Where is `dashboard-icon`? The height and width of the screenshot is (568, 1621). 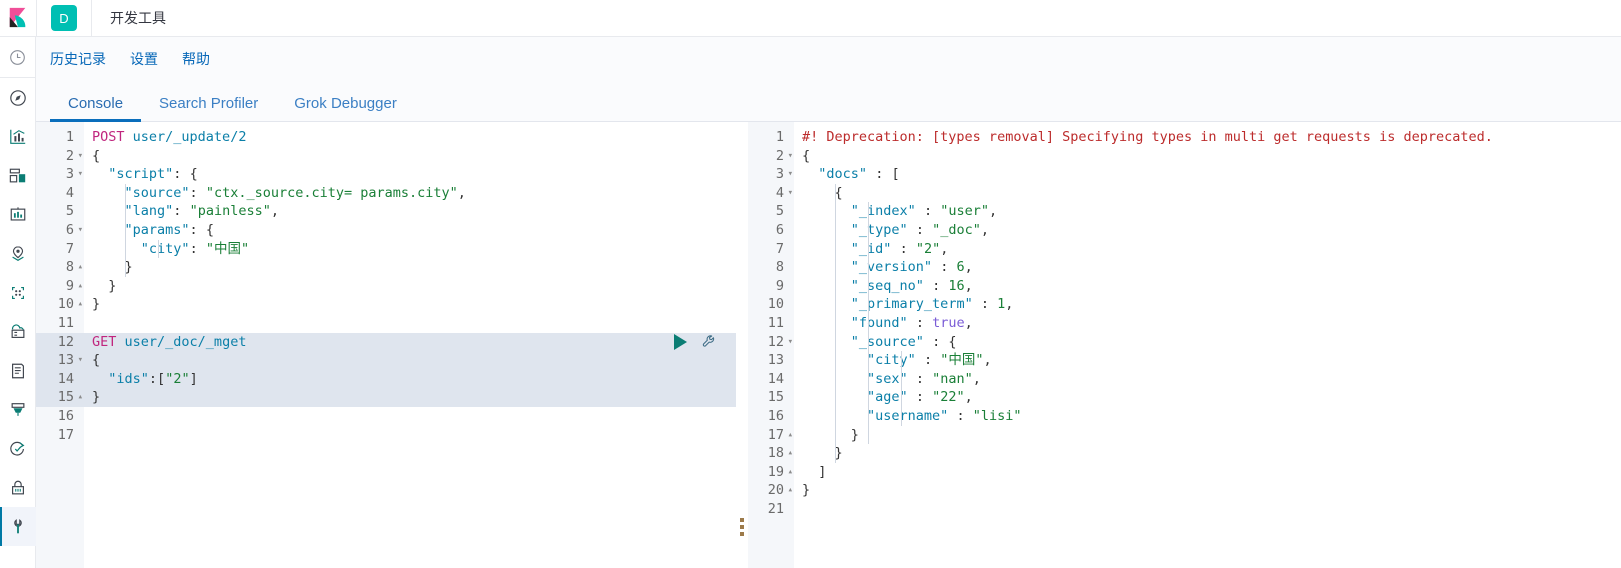
dashboard-icon is located at coordinates (17, 175).